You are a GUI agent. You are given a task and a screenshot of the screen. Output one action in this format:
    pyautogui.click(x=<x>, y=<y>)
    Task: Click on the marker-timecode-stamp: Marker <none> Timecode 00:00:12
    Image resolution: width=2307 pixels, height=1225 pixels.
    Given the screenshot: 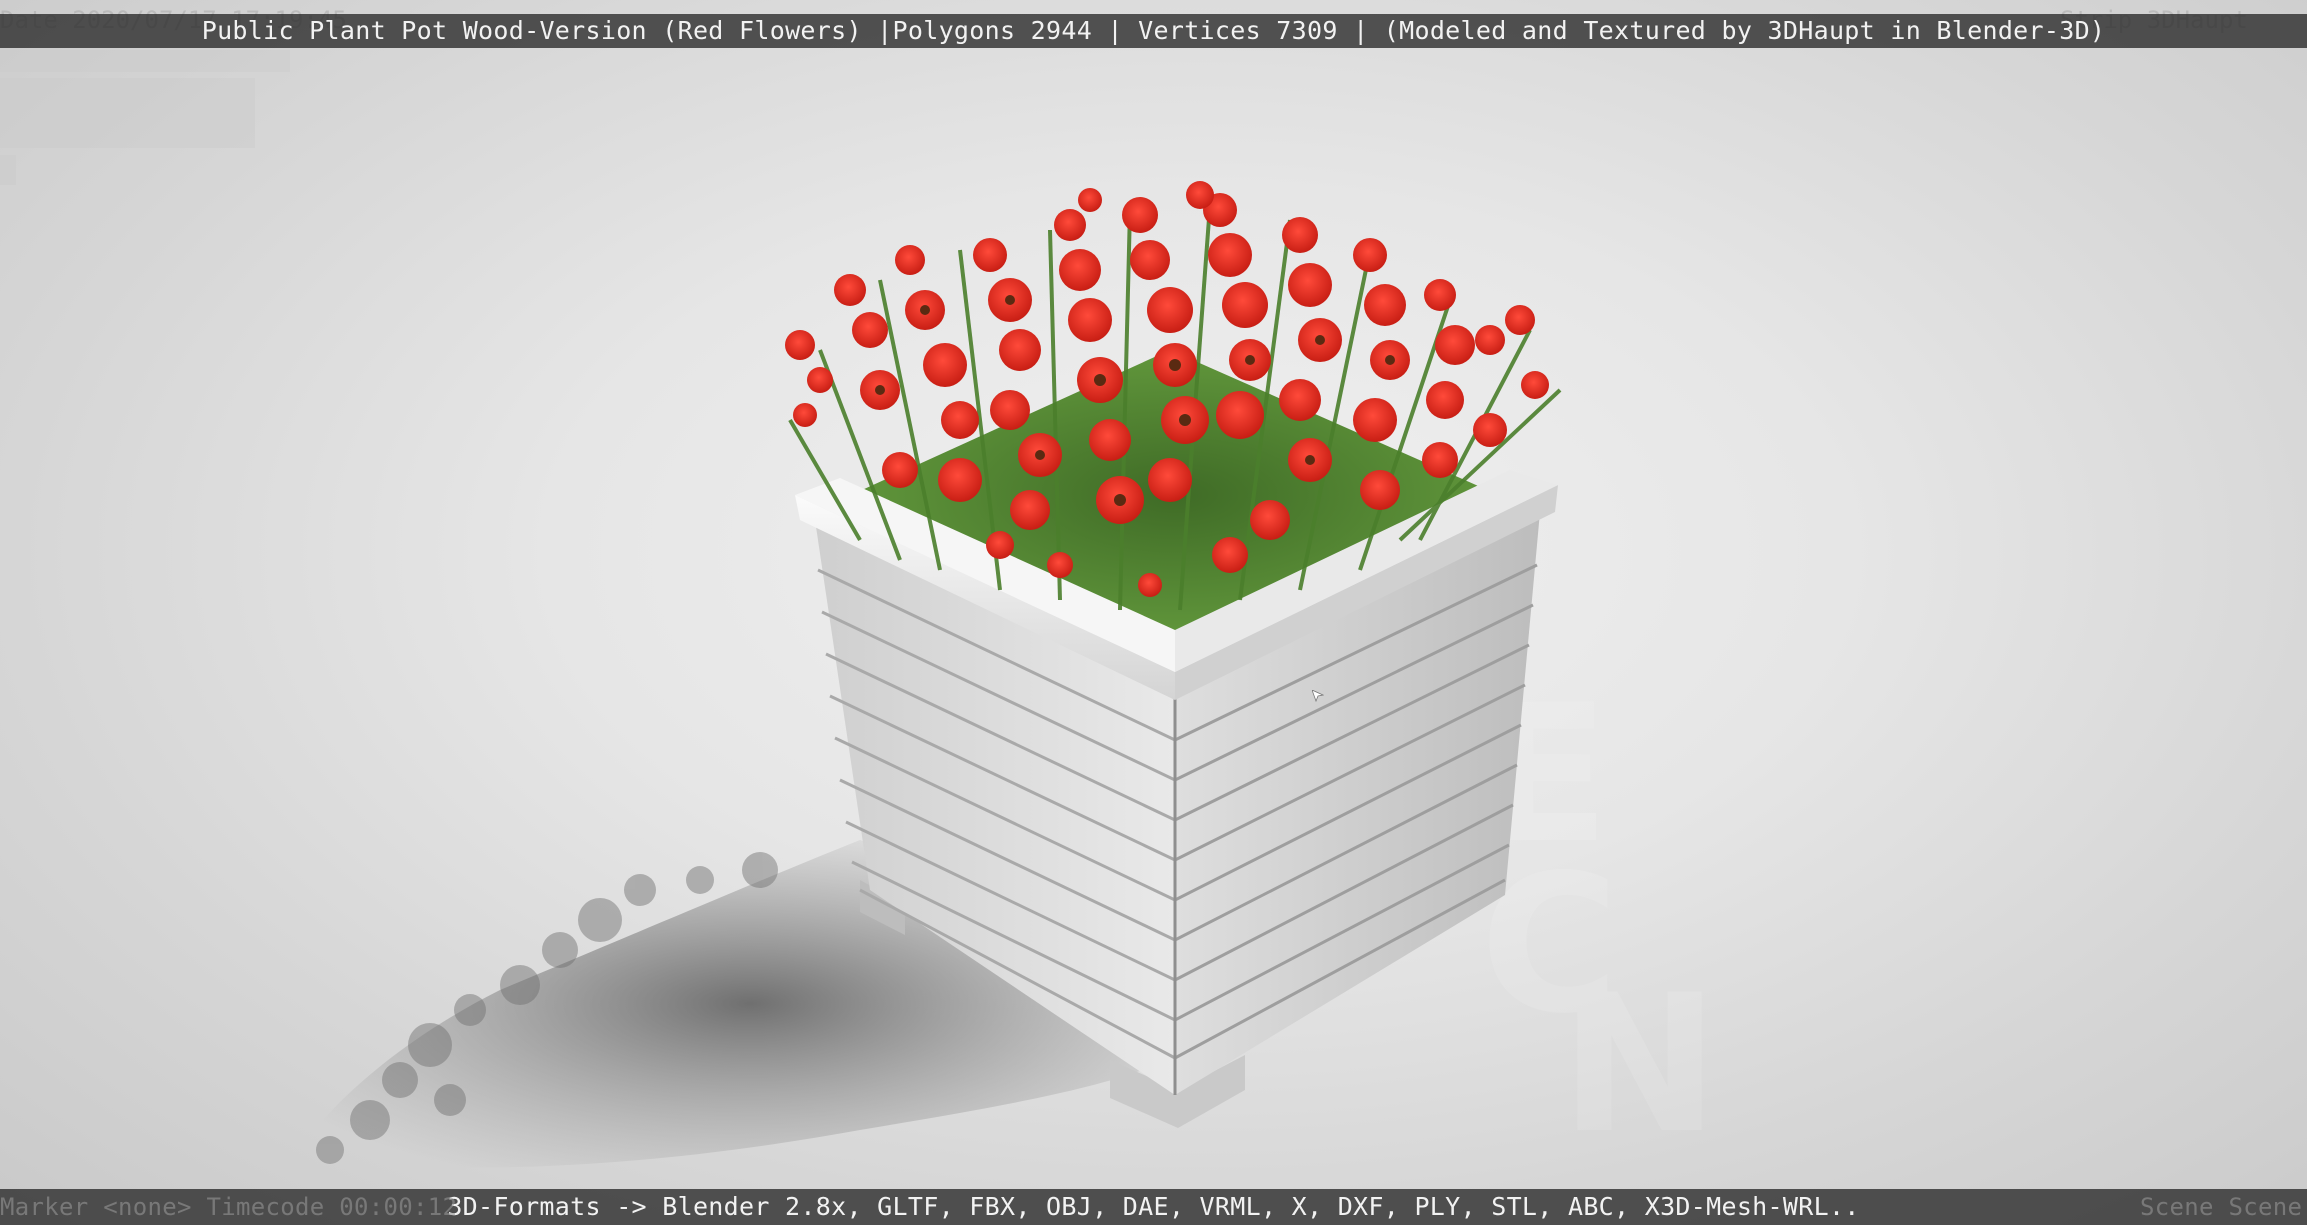 What is the action you would take?
    pyautogui.click(x=229, y=1207)
    